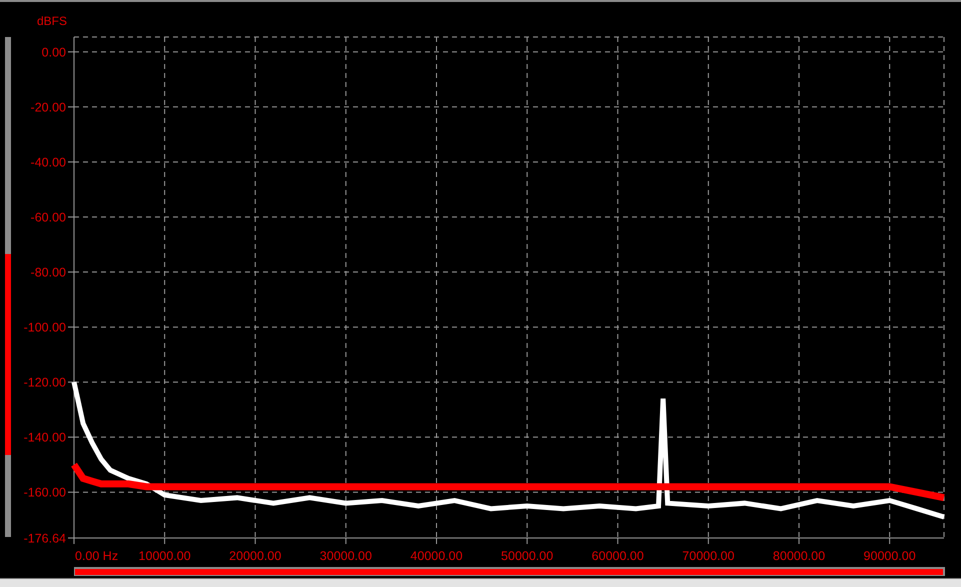 The height and width of the screenshot is (587, 961). I want to click on y-tick-label: -20.00, so click(48, 107).